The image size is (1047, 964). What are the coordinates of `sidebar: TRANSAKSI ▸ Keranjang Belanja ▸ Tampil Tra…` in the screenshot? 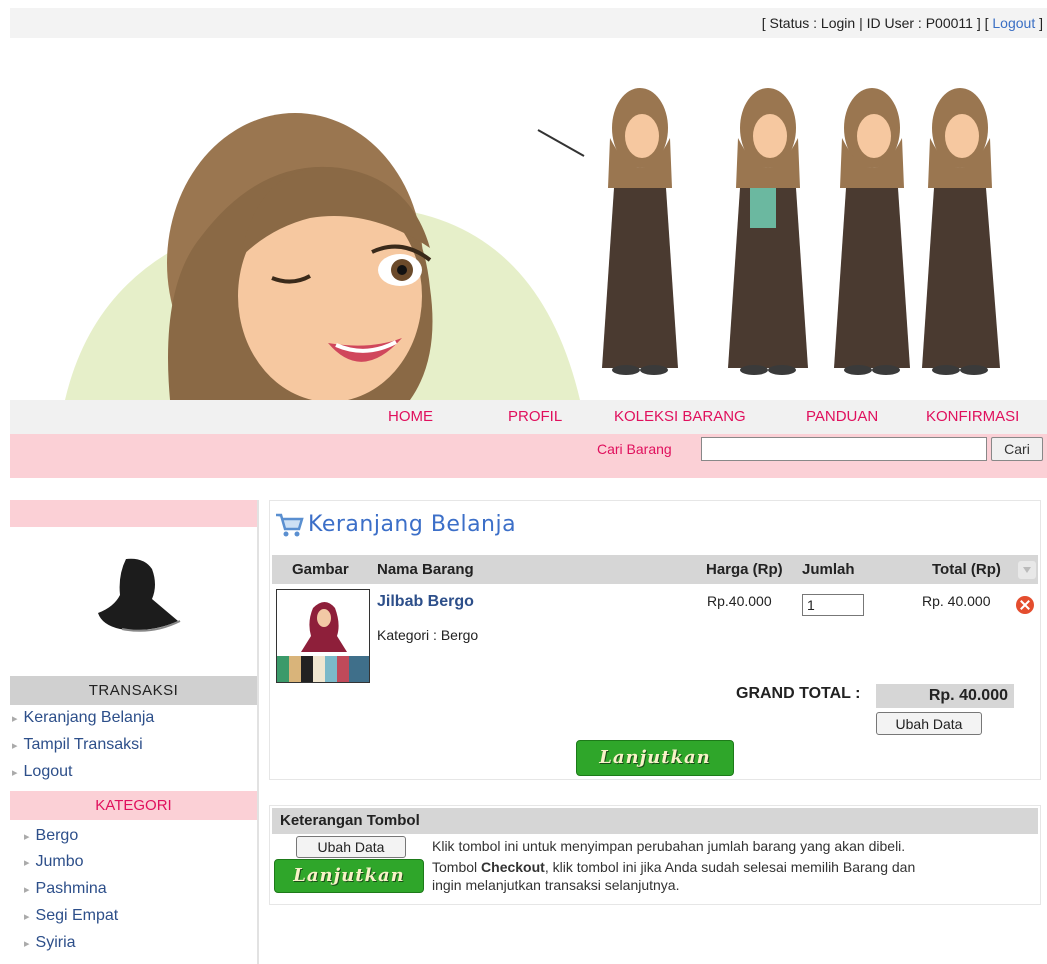 It's located at (134, 732).